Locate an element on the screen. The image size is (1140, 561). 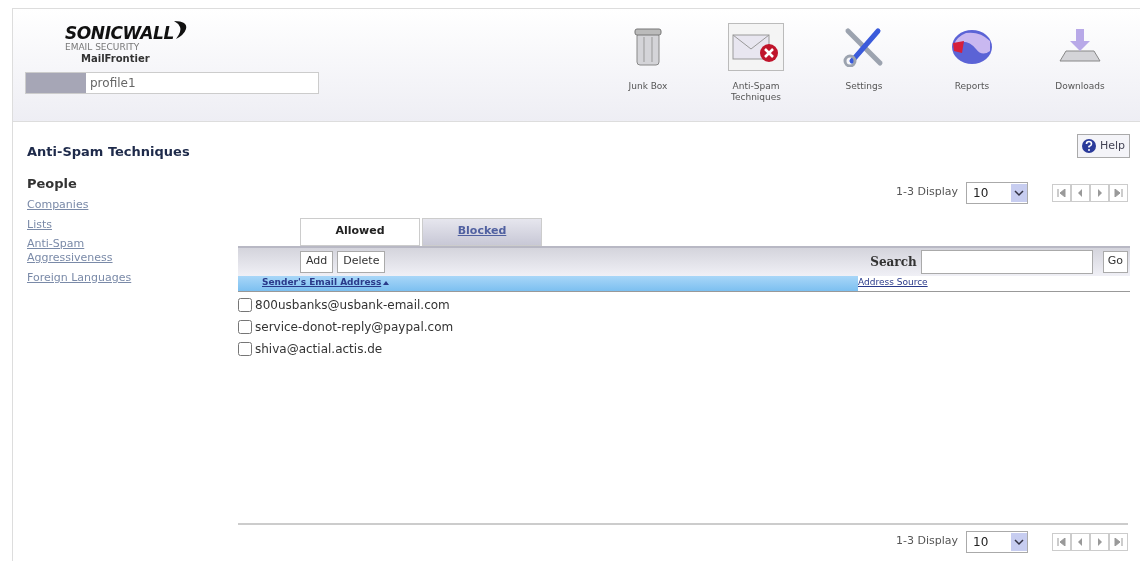
nav-item: Junk Box is located at coordinates (648, 58).